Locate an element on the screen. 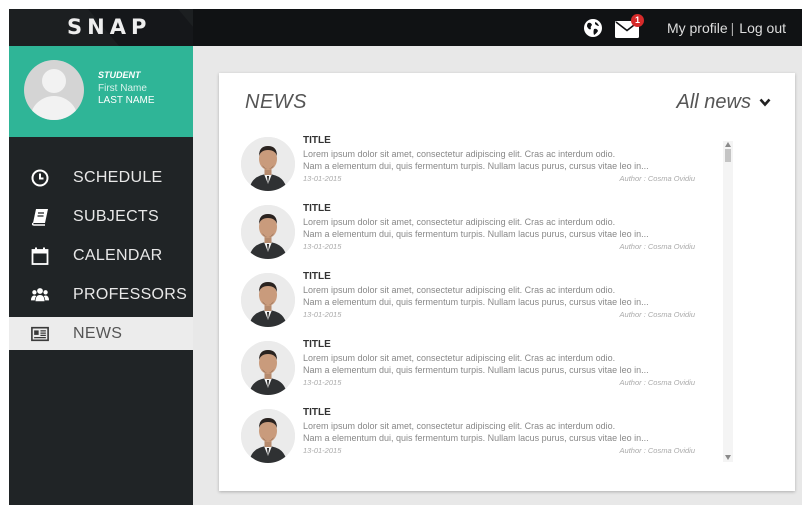  sidebar-item-schedule: SCHEDULE is located at coordinates (101, 177).